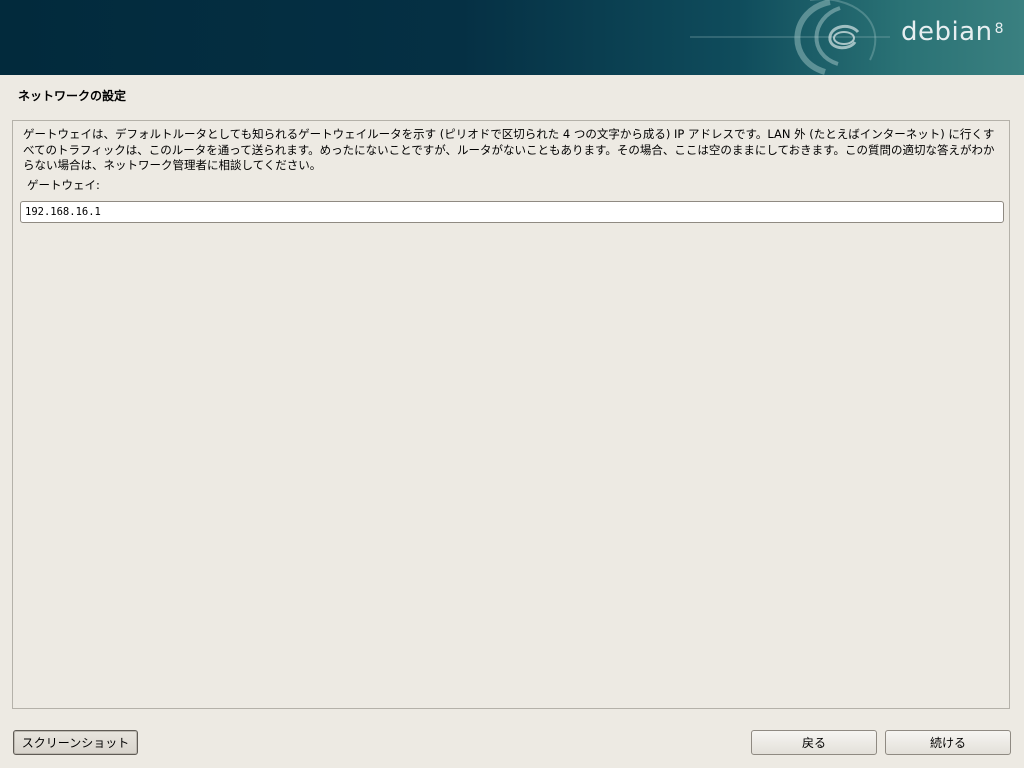 The height and width of the screenshot is (768, 1024). Describe the element at coordinates (814, 742) in the screenshot. I see `back-button: 戻る` at that location.